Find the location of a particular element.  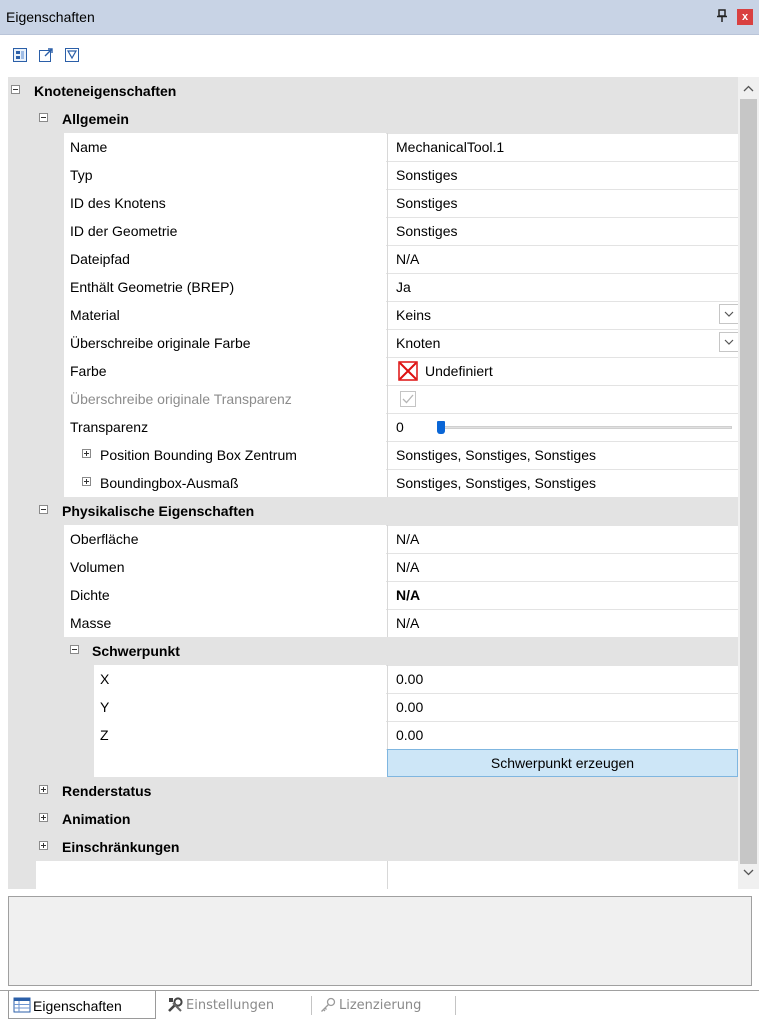

property-label: Material is located at coordinates (95, 315).